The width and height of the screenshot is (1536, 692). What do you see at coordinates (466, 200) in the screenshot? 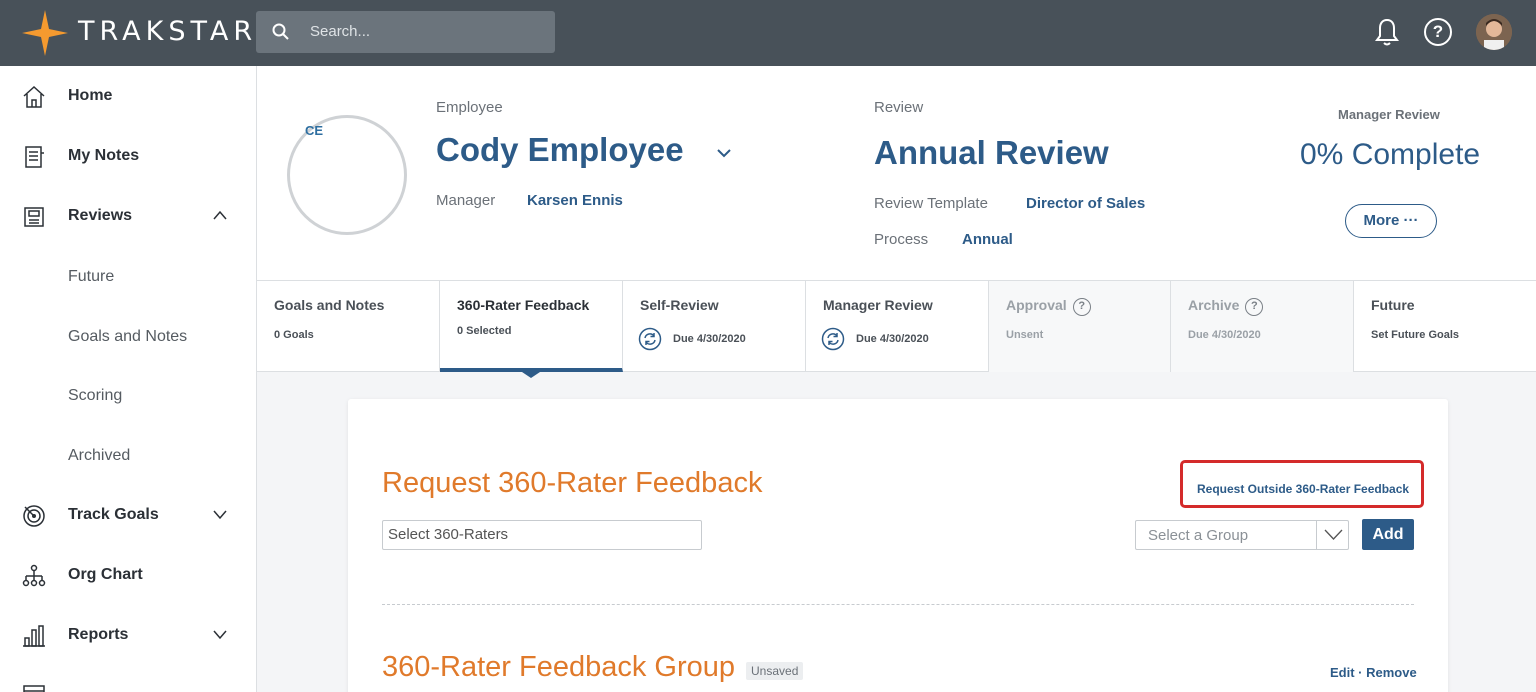
I see `manager-label: Manager` at bounding box center [466, 200].